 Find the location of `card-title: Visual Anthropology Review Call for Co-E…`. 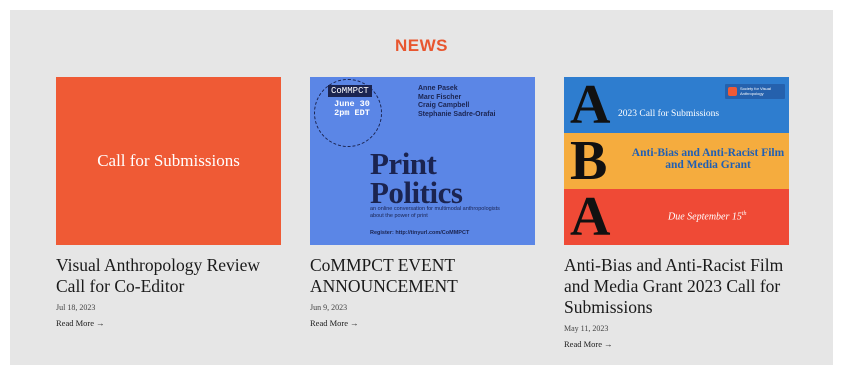

card-title: Visual Anthropology Review Call for Co-E… is located at coordinates (168, 276).